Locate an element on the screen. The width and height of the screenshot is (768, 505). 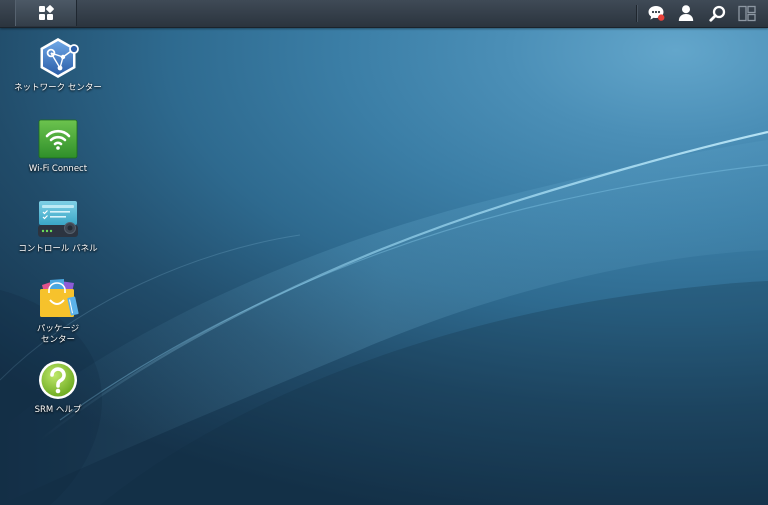
desktop-icon-control-panel: コントロール パネル is located at coordinates (58, 226).